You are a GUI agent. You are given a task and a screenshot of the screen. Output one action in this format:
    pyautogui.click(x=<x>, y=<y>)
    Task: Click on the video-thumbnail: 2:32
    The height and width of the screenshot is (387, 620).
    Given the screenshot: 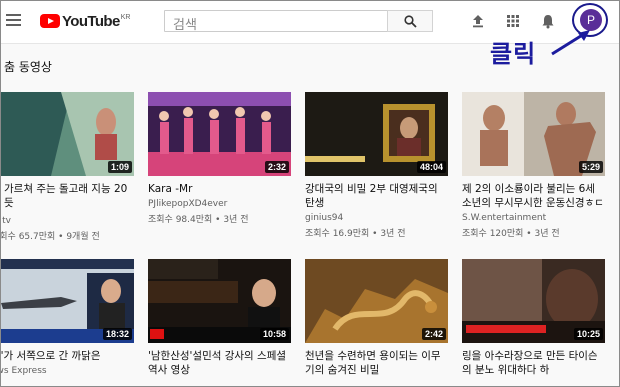 What is the action you would take?
    pyautogui.click(x=219, y=134)
    